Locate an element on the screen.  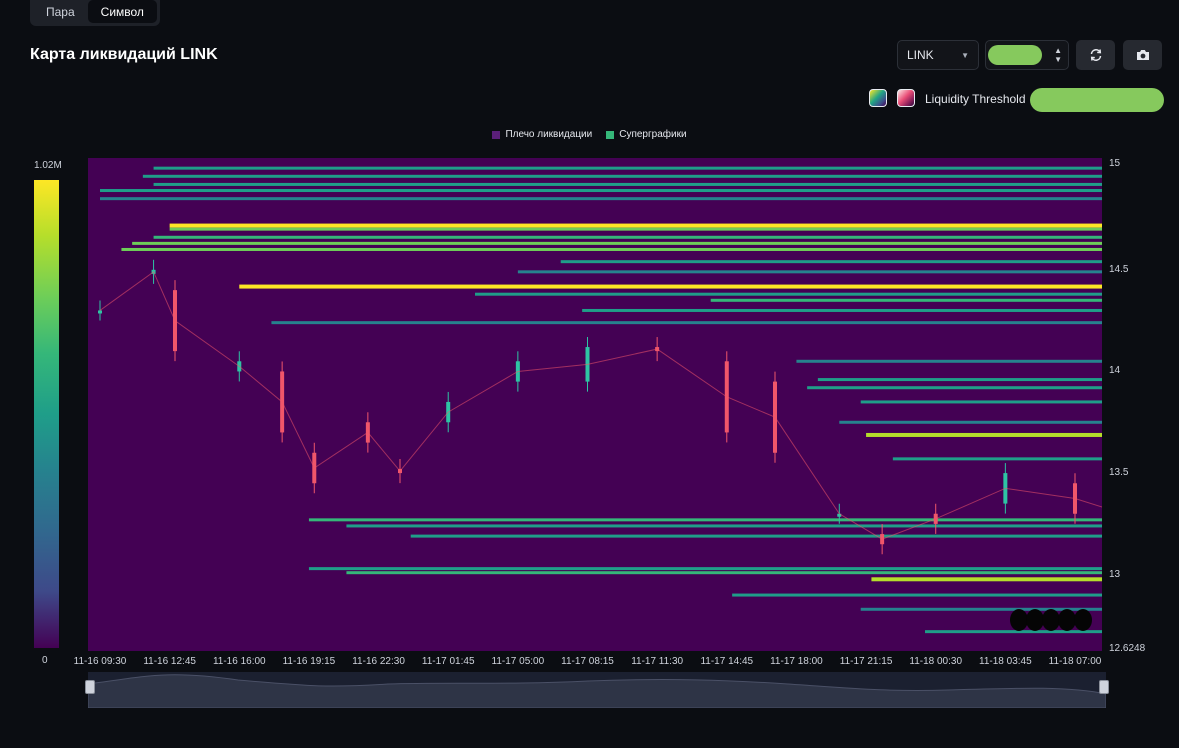
threshold-slider is located at coordinates (1097, 100).